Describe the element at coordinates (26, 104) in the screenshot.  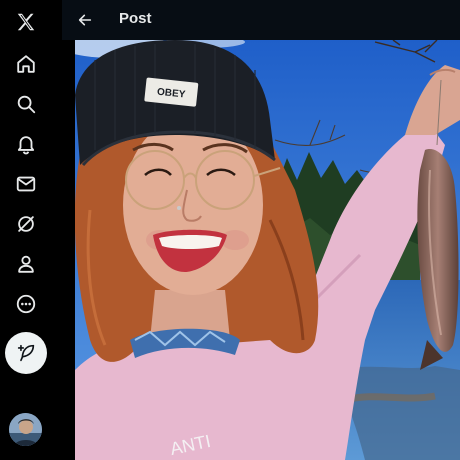
I see `search-icon` at that location.